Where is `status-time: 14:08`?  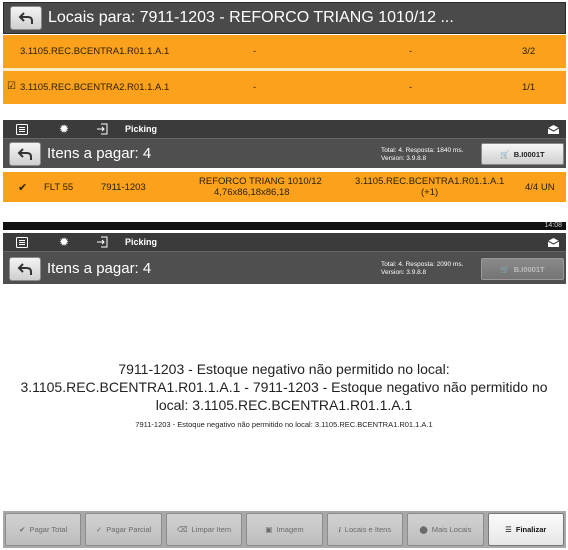 status-time: 14:08 is located at coordinates (553, 225).